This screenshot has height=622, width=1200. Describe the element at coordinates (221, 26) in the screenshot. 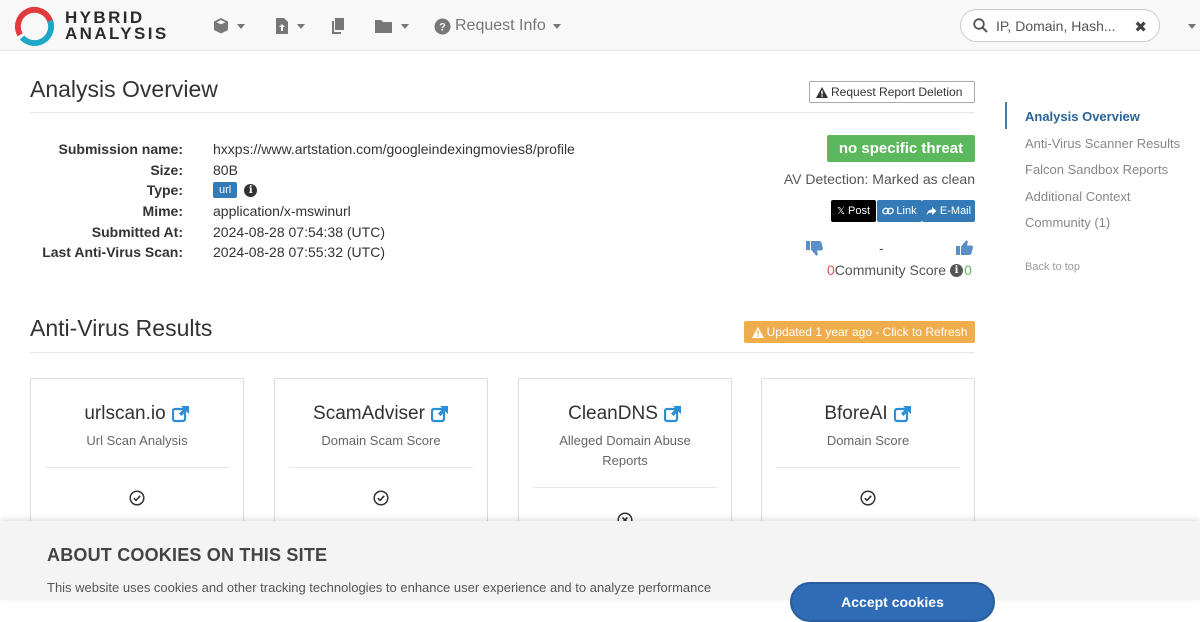

I see `cube-icon` at that location.